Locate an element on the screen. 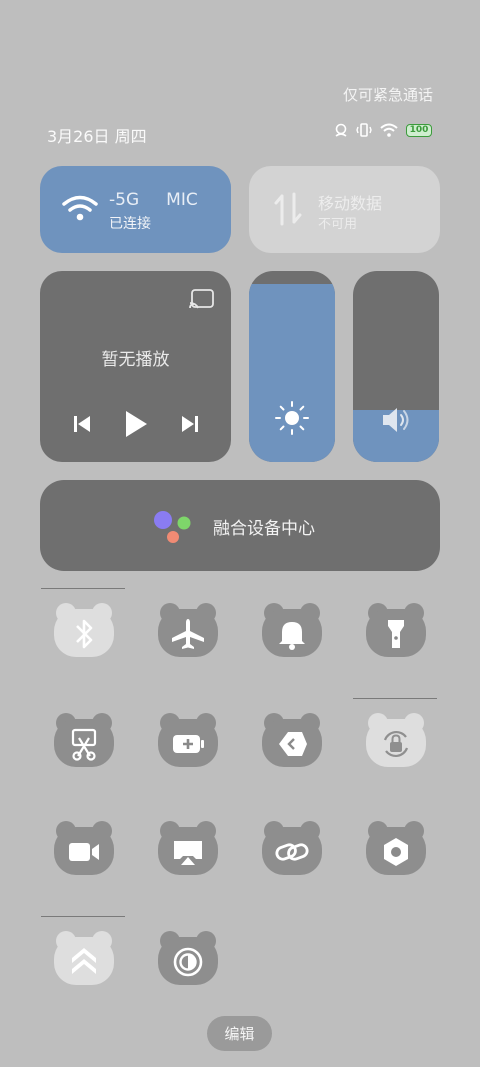 Image resolution: width=480 pixels, height=1067 pixels. mobile-data-tile: 移动数据 不可用 is located at coordinates (344, 209).